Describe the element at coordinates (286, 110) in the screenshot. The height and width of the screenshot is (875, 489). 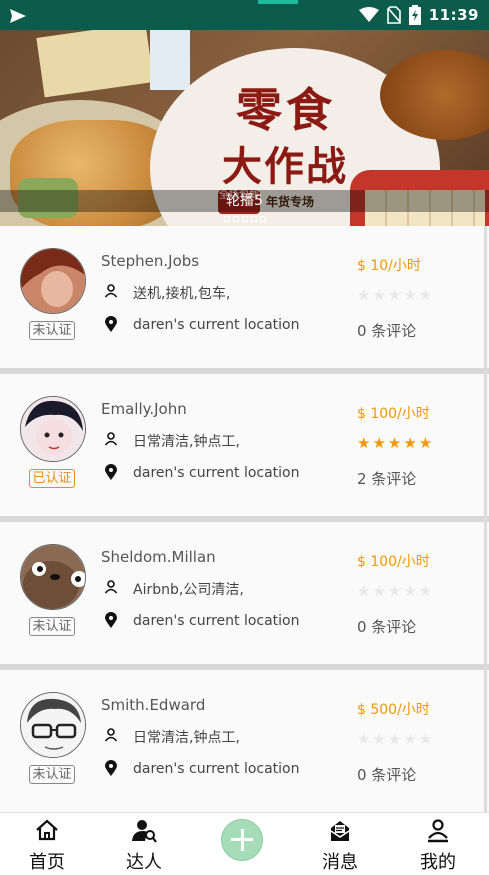
I see `banner-title-line1: 零食` at that location.